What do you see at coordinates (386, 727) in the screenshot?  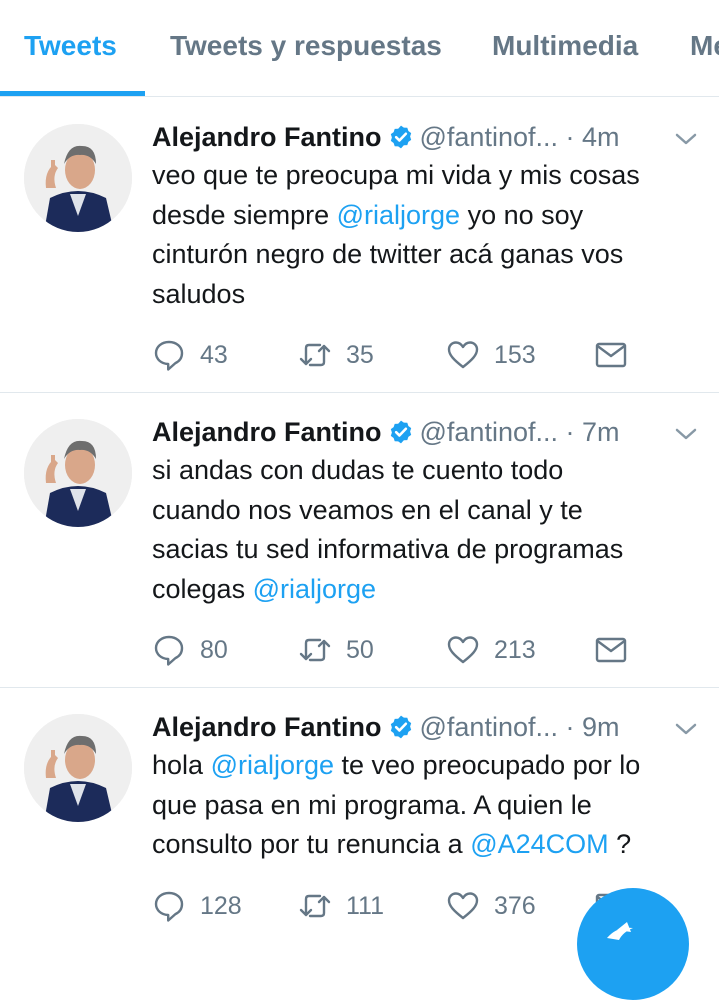 I see `tweet-header: Alejandro Fantino @fantinof... · 9m` at bounding box center [386, 727].